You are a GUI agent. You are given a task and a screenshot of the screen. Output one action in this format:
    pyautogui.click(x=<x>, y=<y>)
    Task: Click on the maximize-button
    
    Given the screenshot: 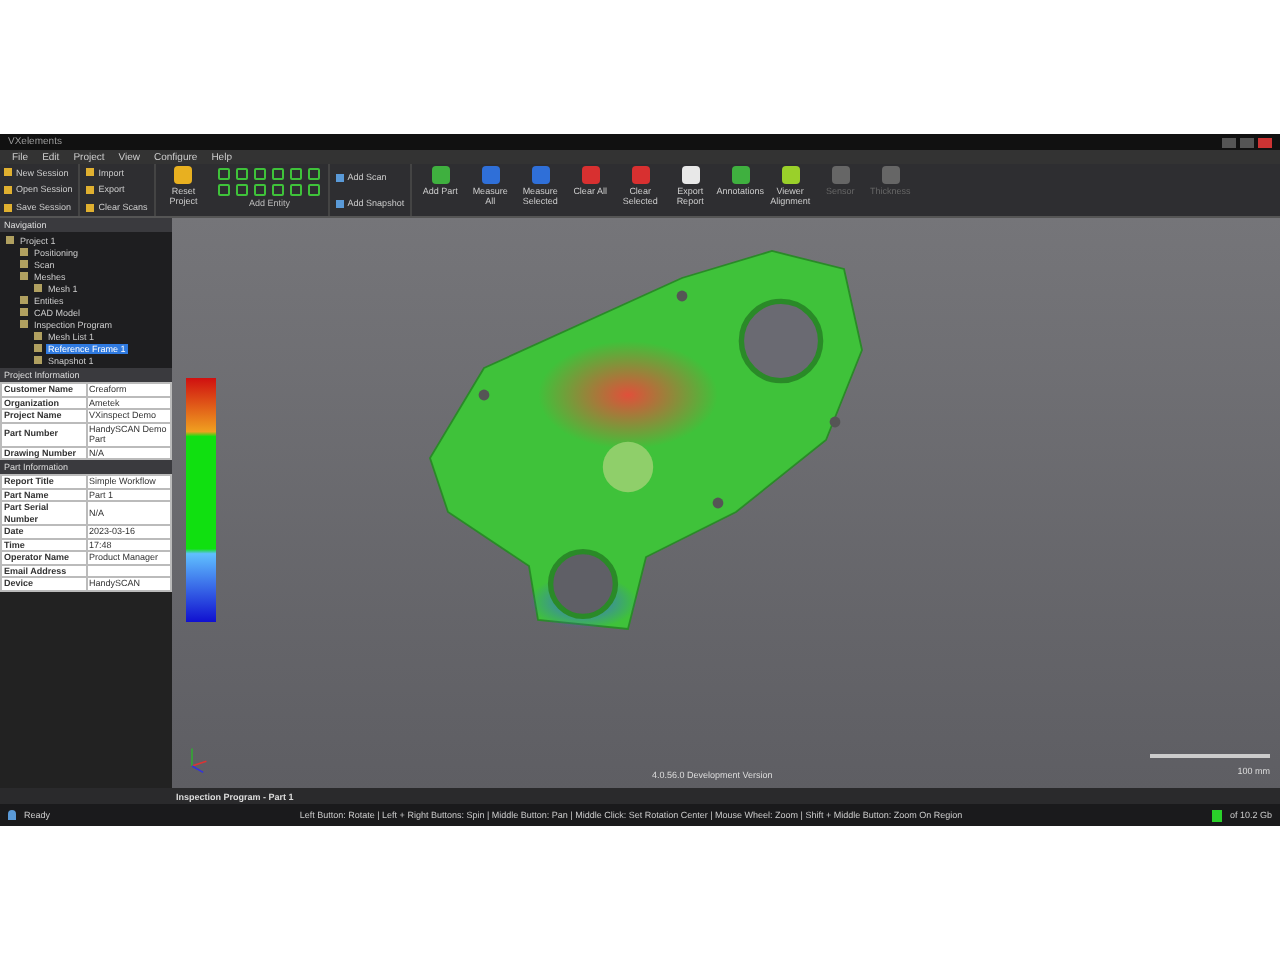 What is the action you would take?
    pyautogui.click(x=1247, y=142)
    